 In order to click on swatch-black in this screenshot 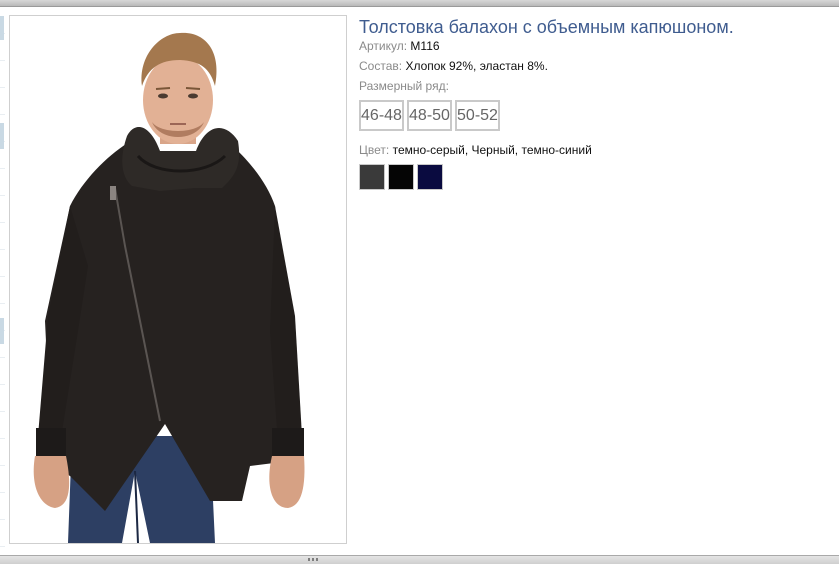, I will do `click(401, 177)`.